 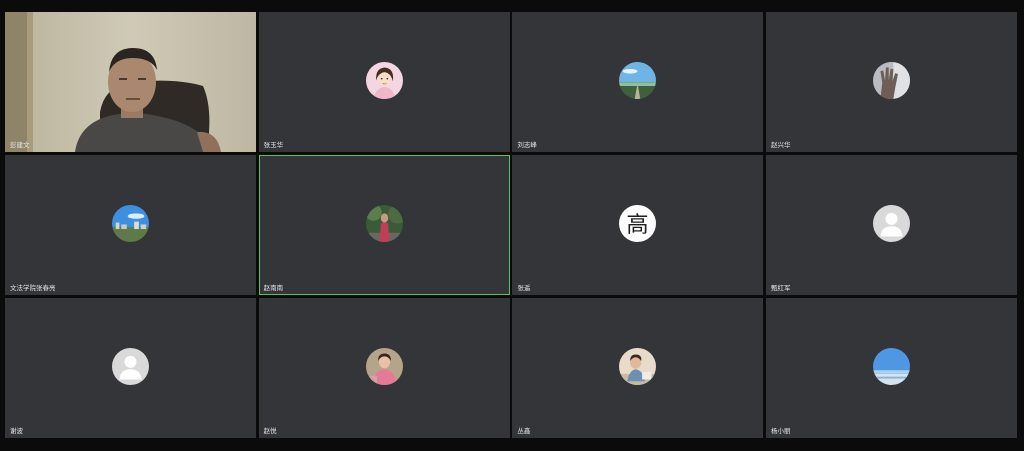 What do you see at coordinates (780, 288) in the screenshot?
I see `participant-name: 甄红军` at bounding box center [780, 288].